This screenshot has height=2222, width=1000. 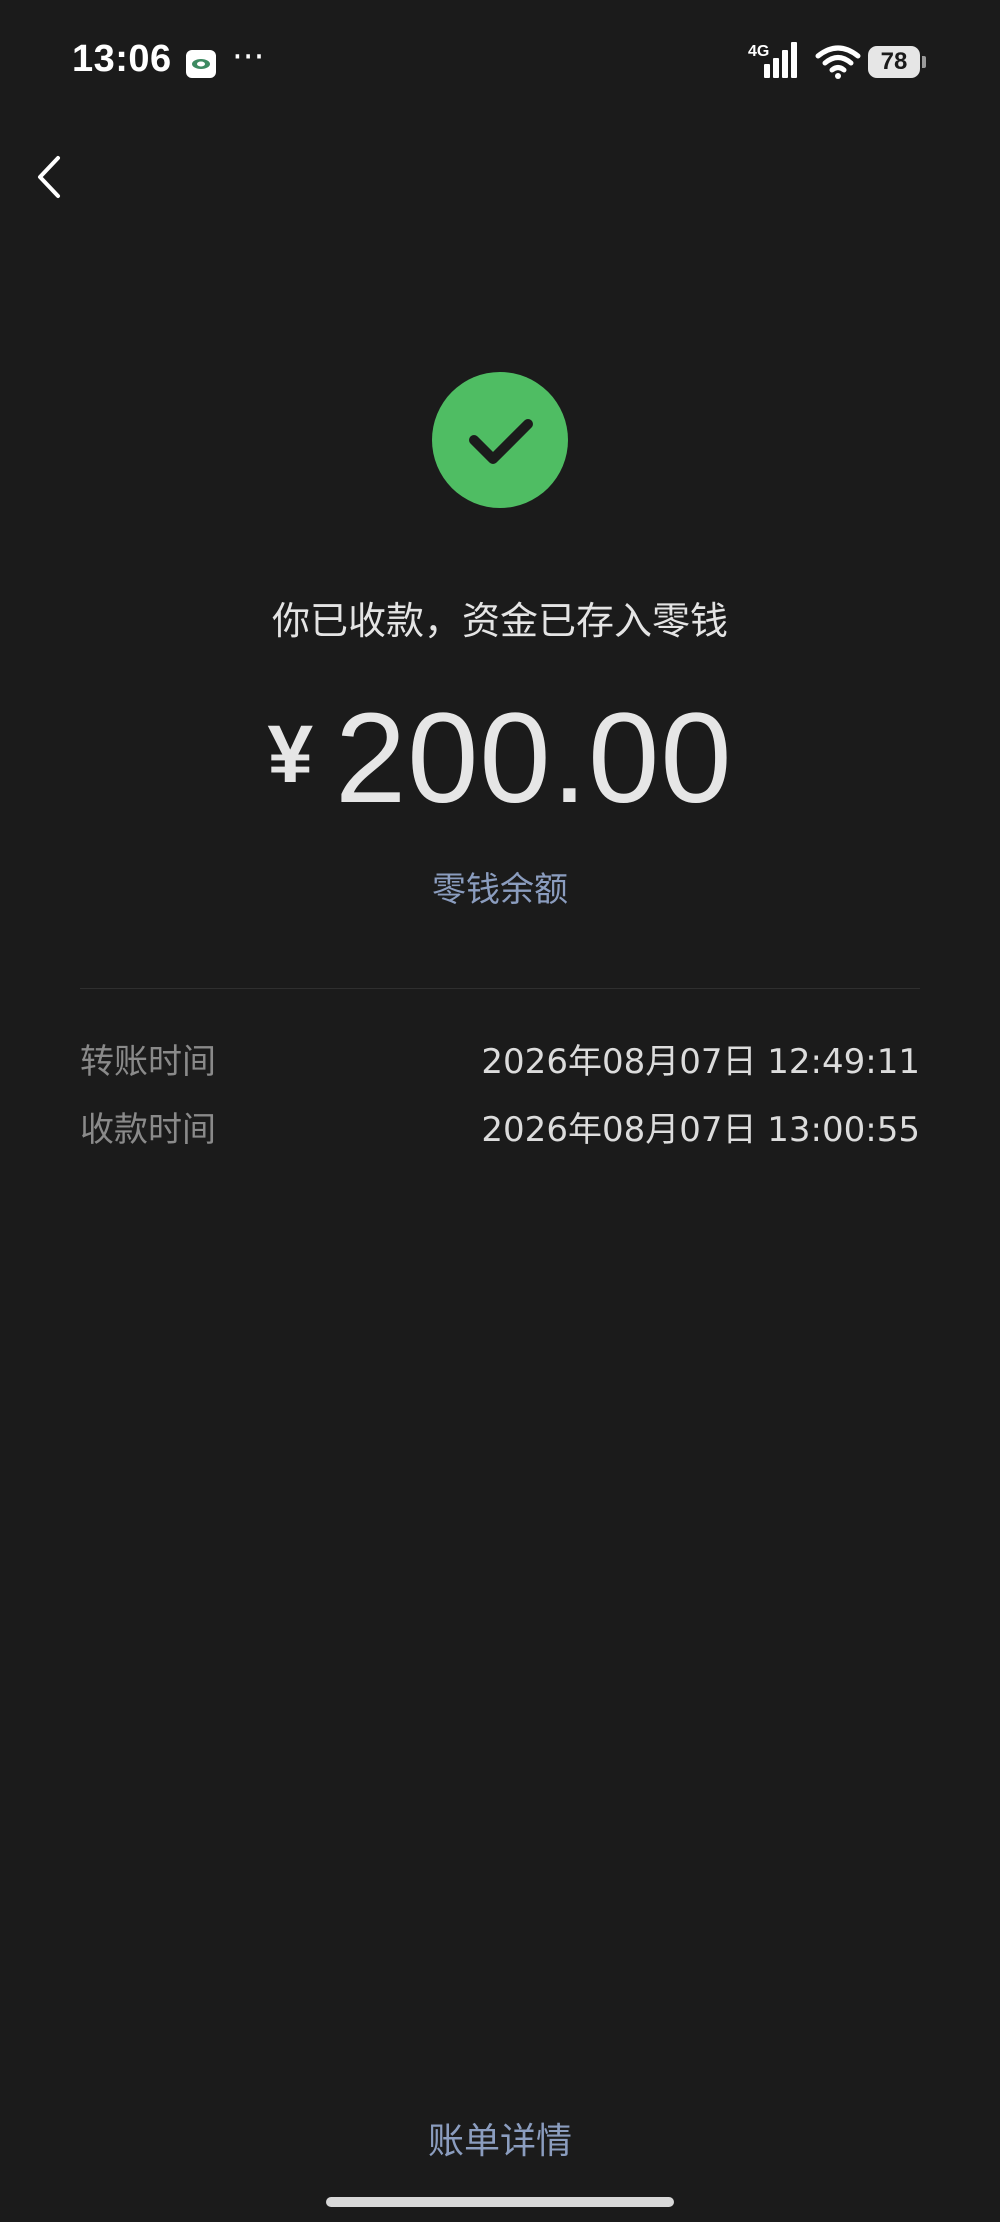 What do you see at coordinates (500, 65) in the screenshot?
I see `status-bar: 13:06 ··· 4G 78` at bounding box center [500, 65].